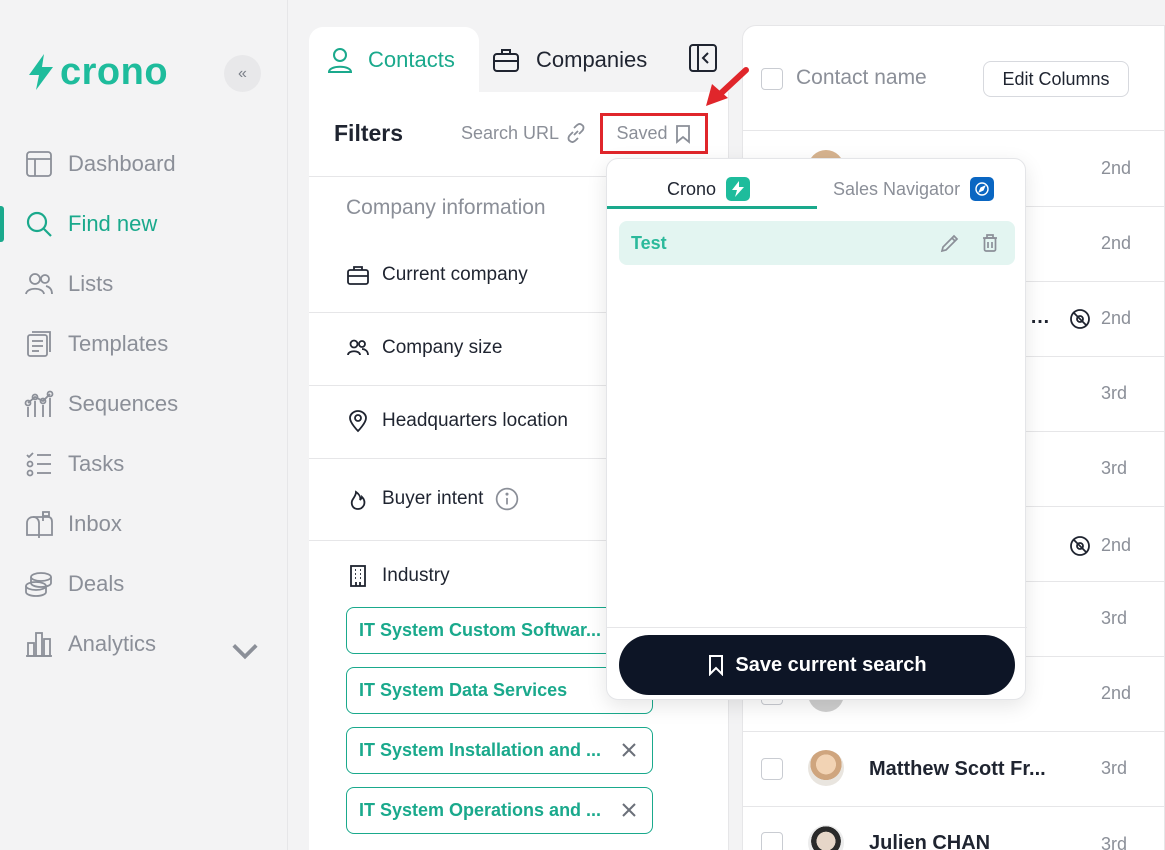  I want to click on sequences-icon, so click(39, 403).